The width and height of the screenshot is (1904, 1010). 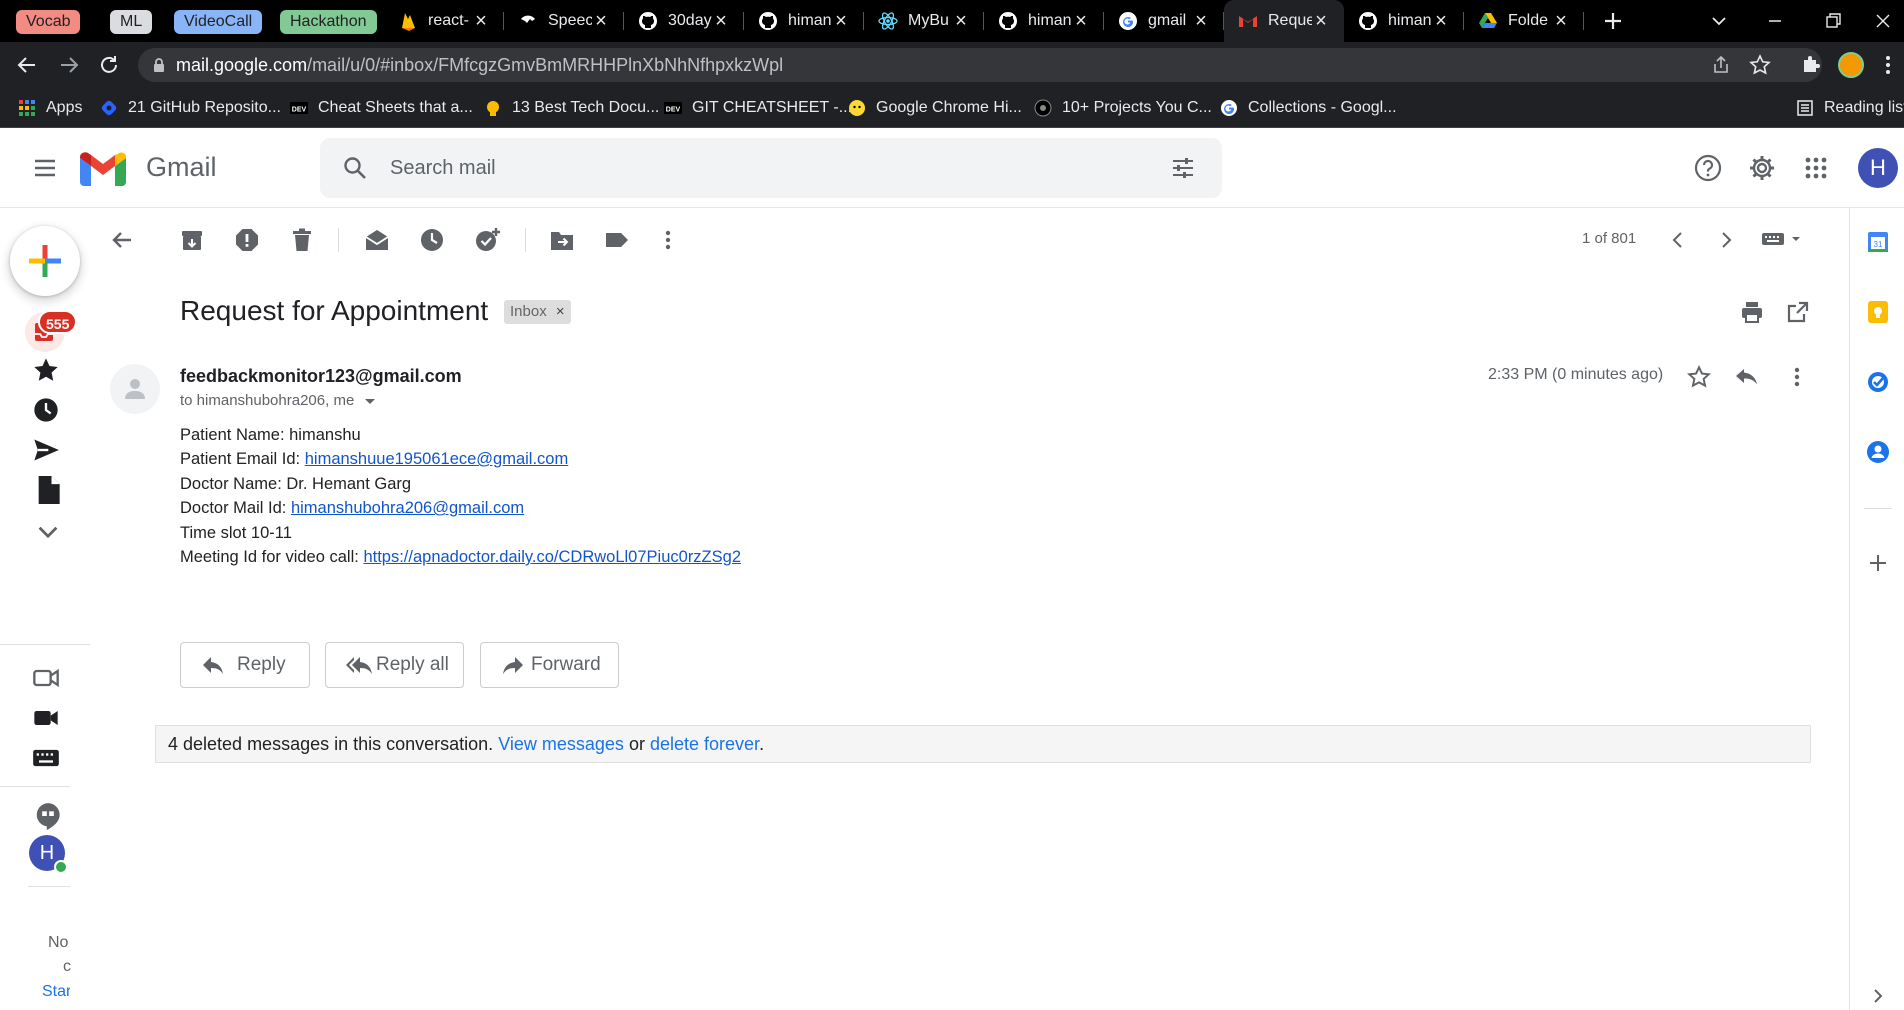 What do you see at coordinates (1613, 21) in the screenshot?
I see `new-tab-button` at bounding box center [1613, 21].